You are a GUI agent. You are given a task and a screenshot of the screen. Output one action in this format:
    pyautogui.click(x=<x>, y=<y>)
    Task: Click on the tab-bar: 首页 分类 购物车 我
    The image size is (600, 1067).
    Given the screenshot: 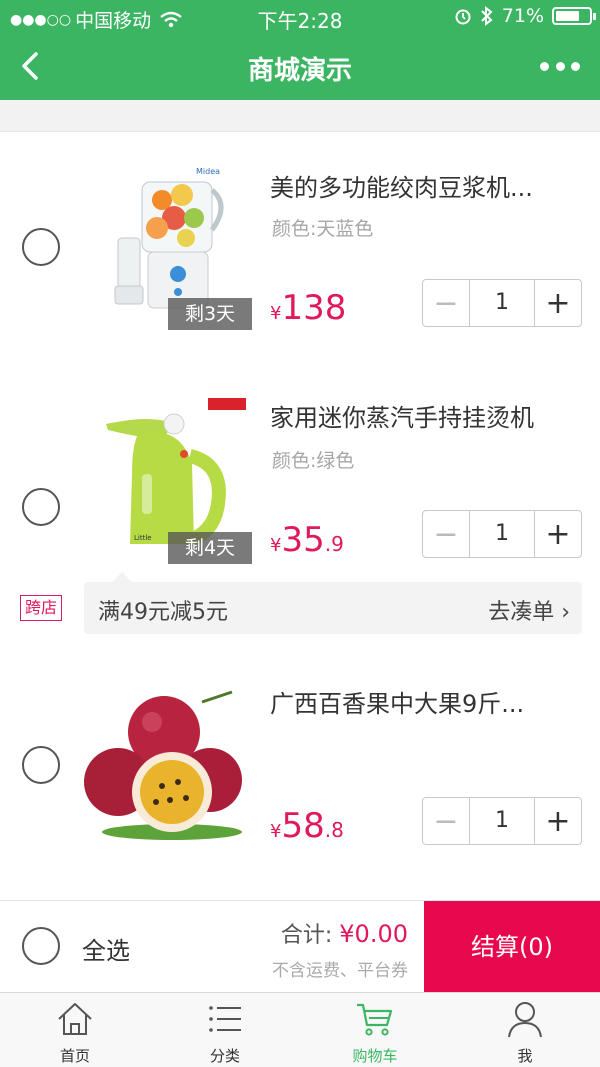 What is the action you would take?
    pyautogui.click(x=300, y=1029)
    